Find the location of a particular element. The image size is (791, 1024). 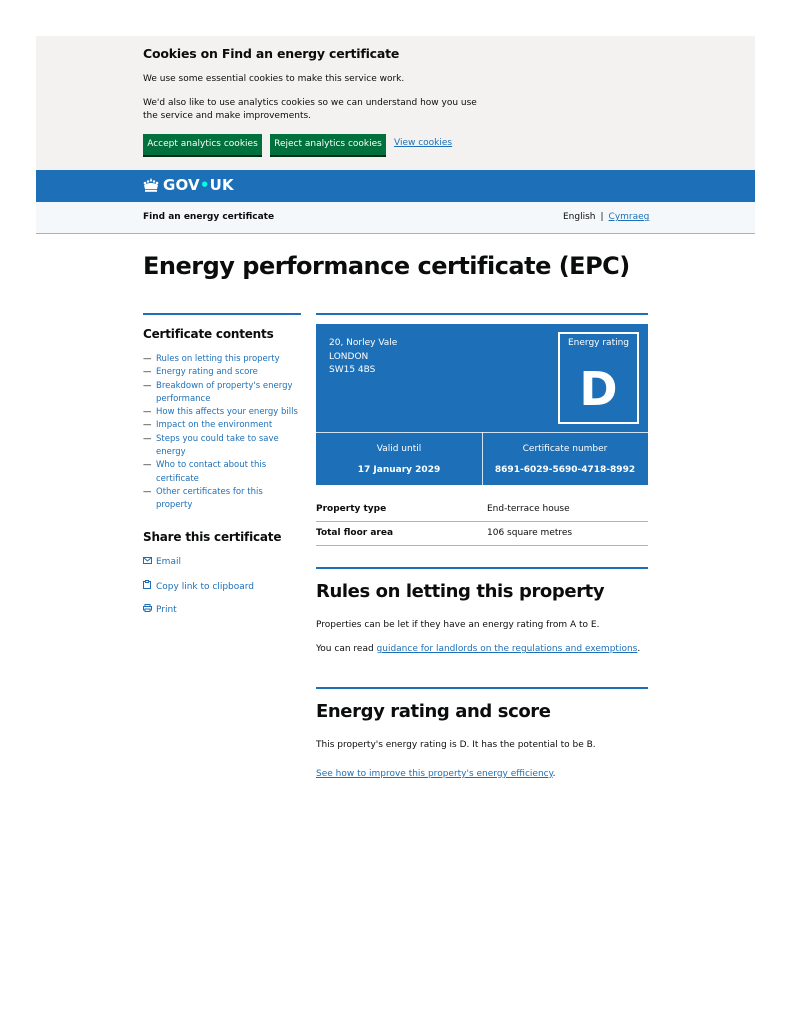

envelope-icon is located at coordinates (148, 561).